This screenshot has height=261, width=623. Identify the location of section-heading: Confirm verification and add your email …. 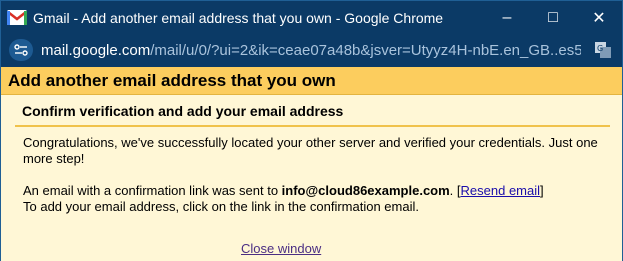
(183, 111).